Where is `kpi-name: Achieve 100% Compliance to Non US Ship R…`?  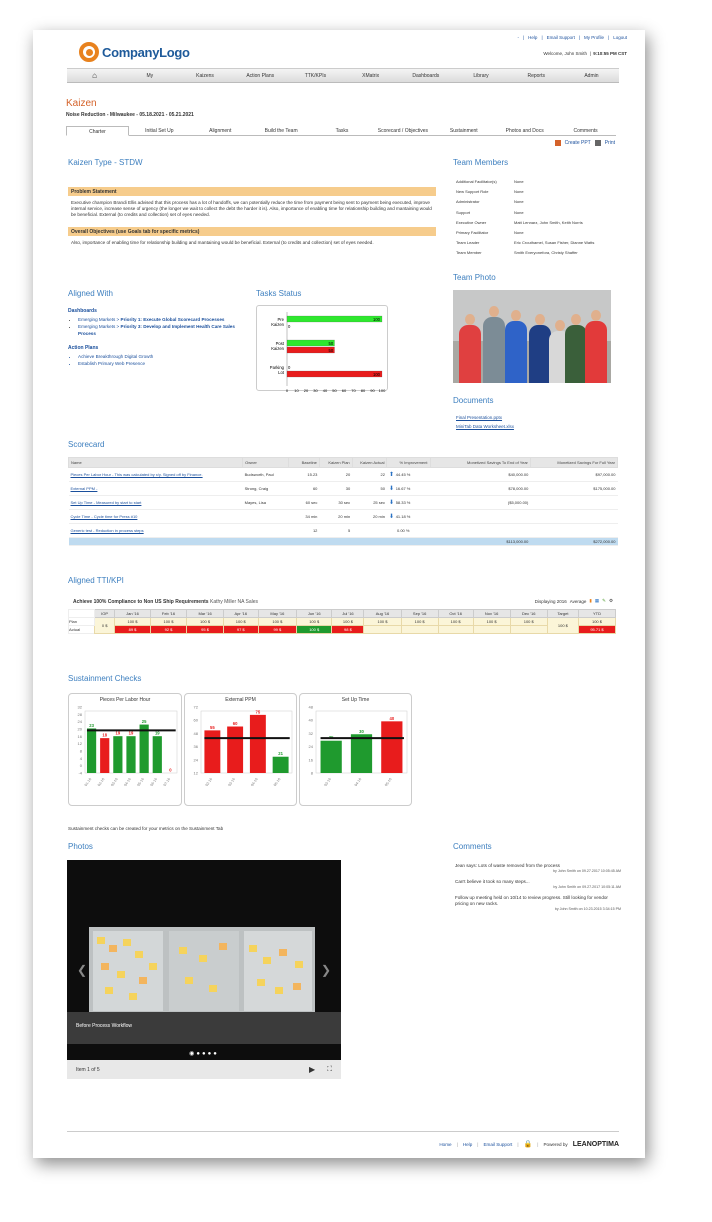 kpi-name: Achieve 100% Compliance to Non US Ship R… is located at coordinates (141, 602).